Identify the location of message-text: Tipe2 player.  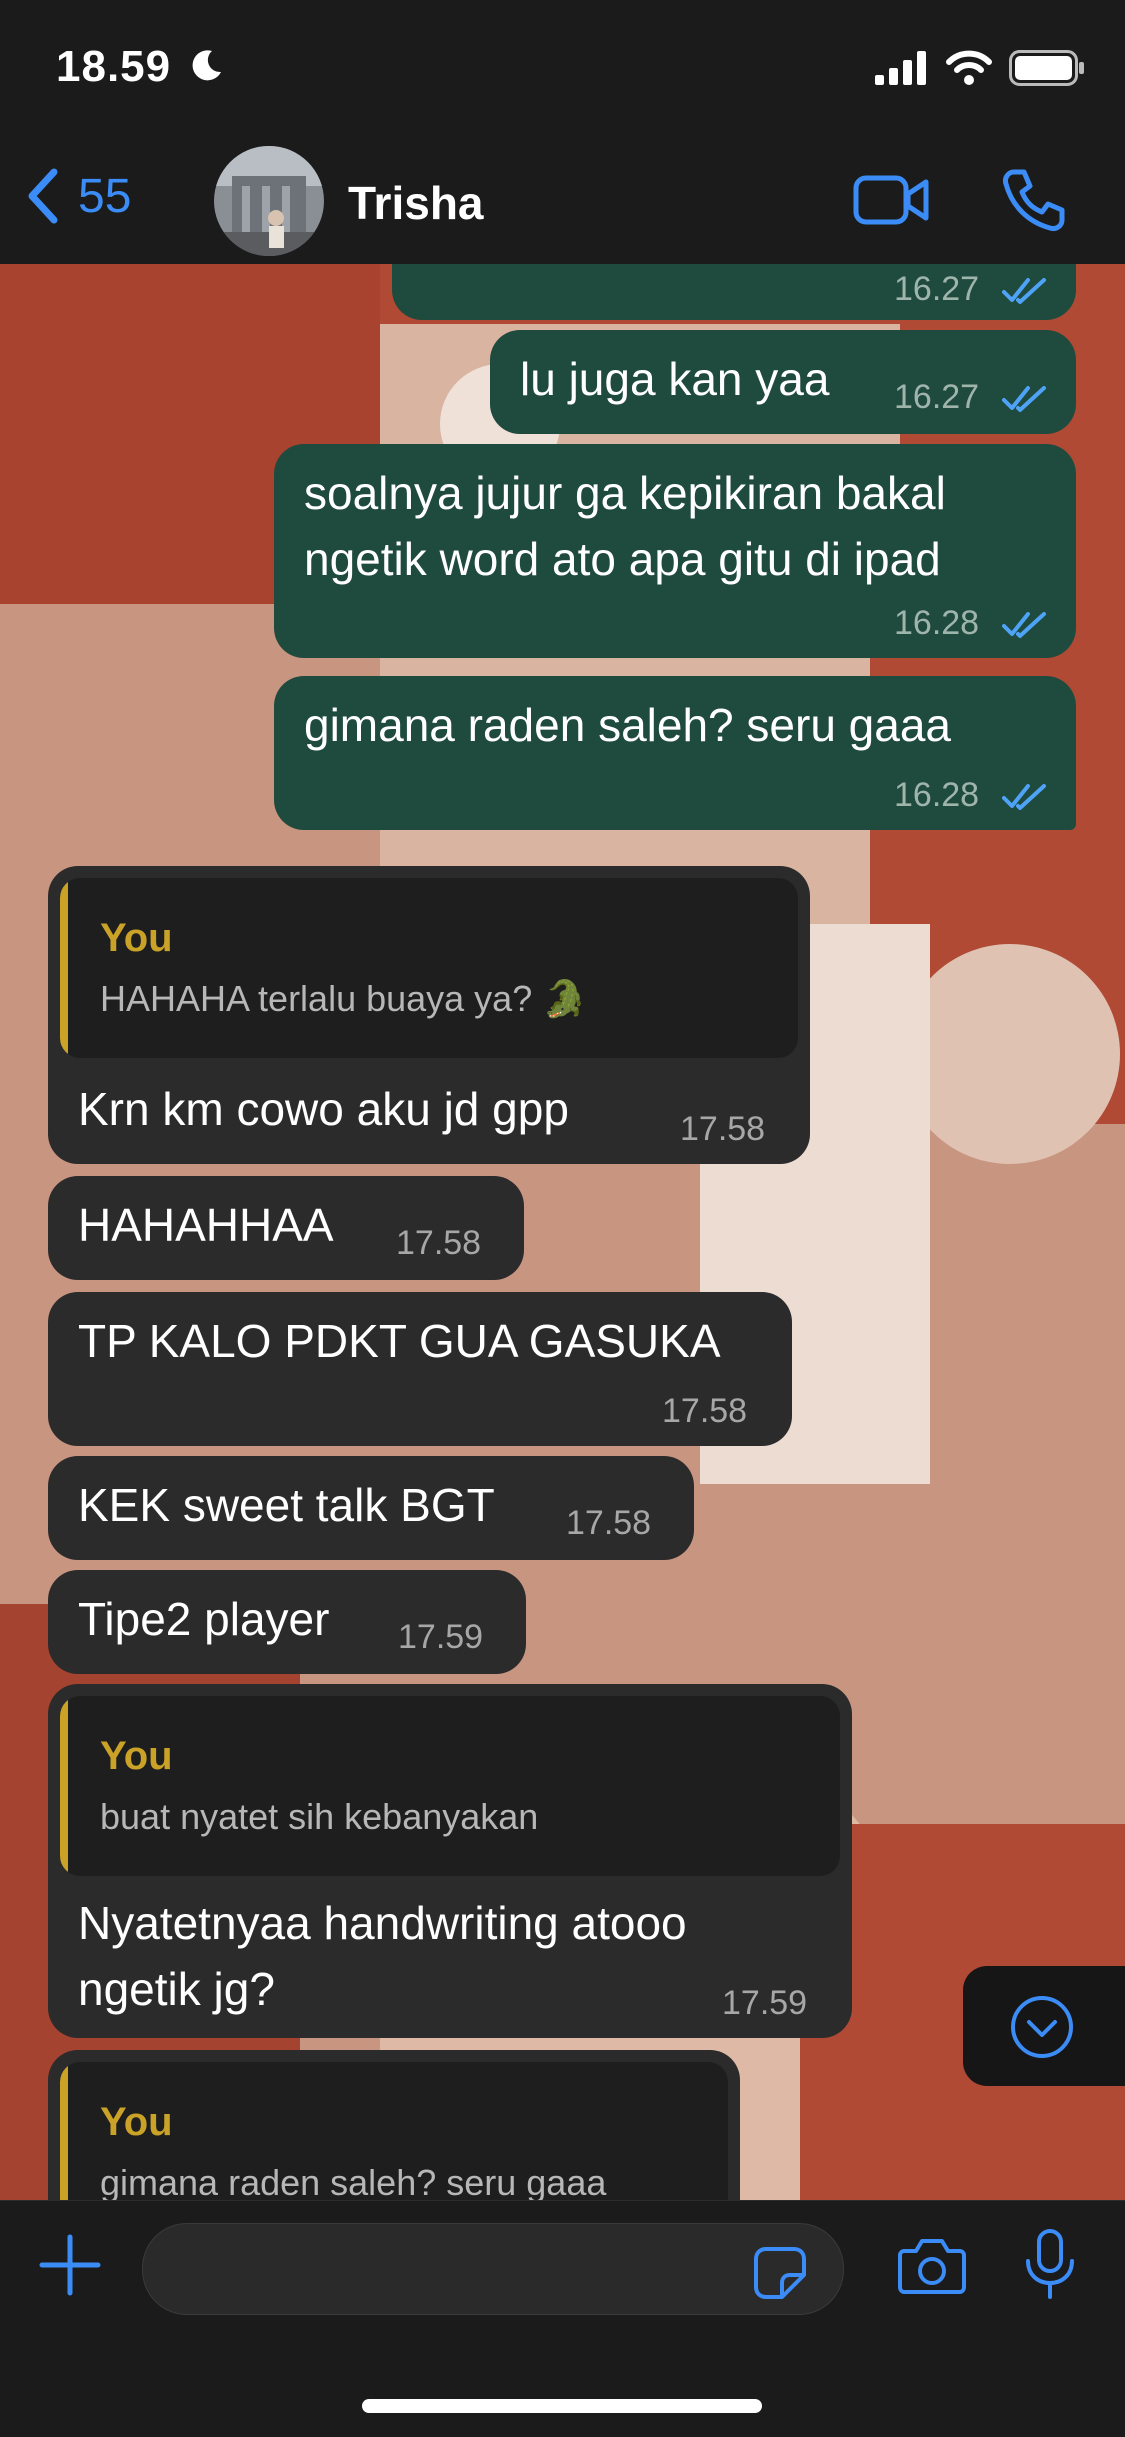
(204, 1619).